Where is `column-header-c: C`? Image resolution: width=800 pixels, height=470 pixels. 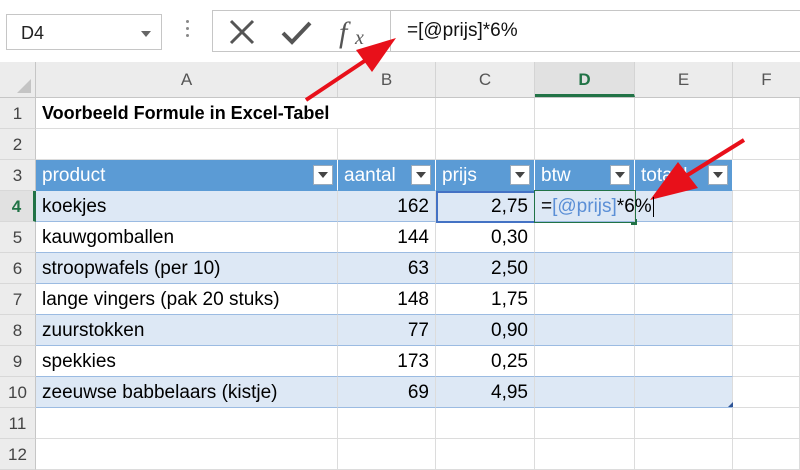 column-header-c: C is located at coordinates (485, 79).